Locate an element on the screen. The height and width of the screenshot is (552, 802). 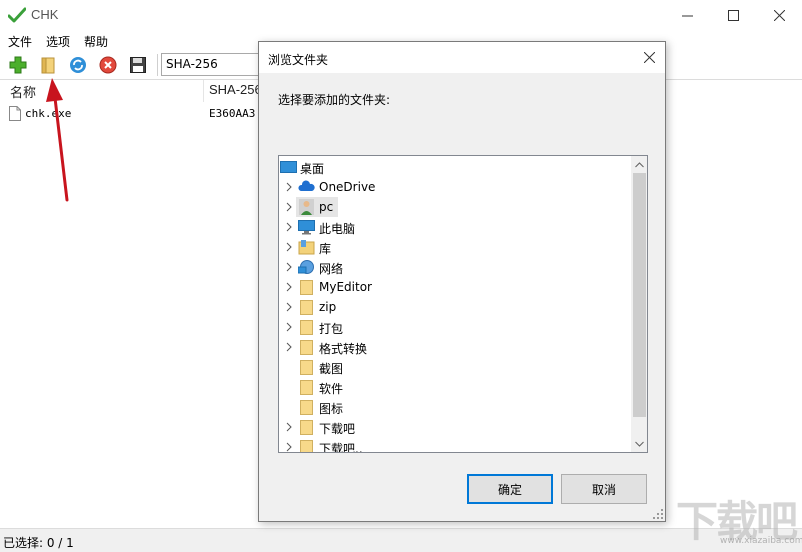
tree-item-label: 网络 is located at coordinates (331, 269).